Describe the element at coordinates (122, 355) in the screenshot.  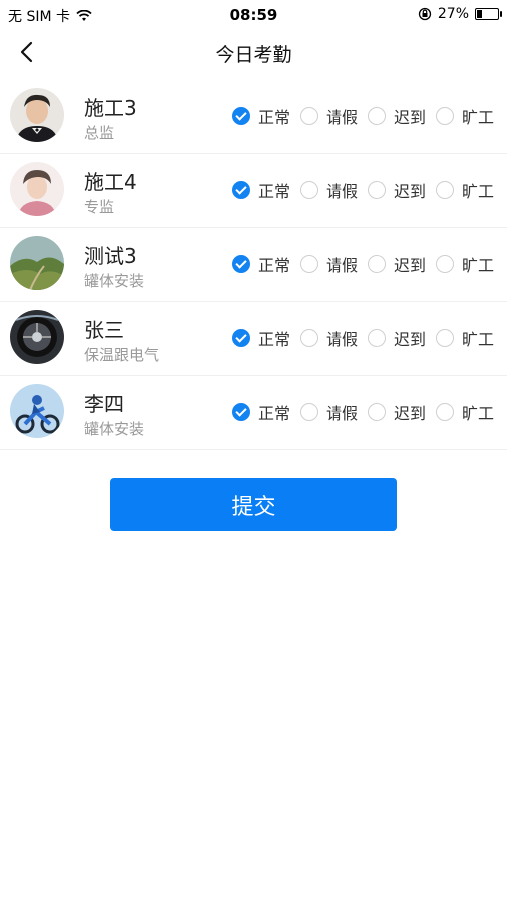
I see `employee-role: 保温跟电气` at that location.